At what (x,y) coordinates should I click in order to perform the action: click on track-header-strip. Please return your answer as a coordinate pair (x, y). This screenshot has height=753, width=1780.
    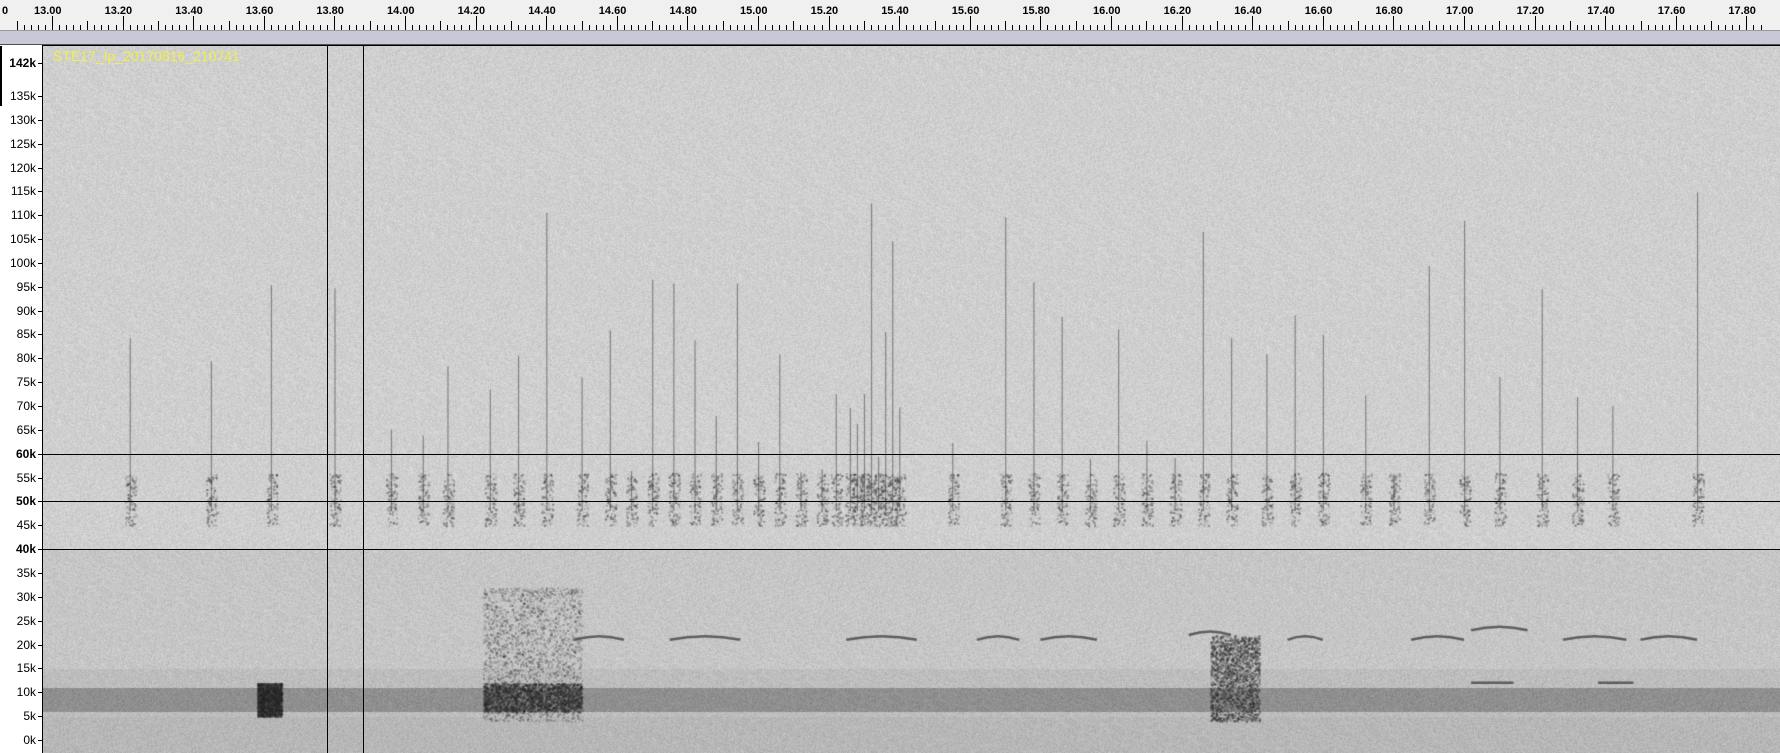
    Looking at the image, I should click on (890, 38).